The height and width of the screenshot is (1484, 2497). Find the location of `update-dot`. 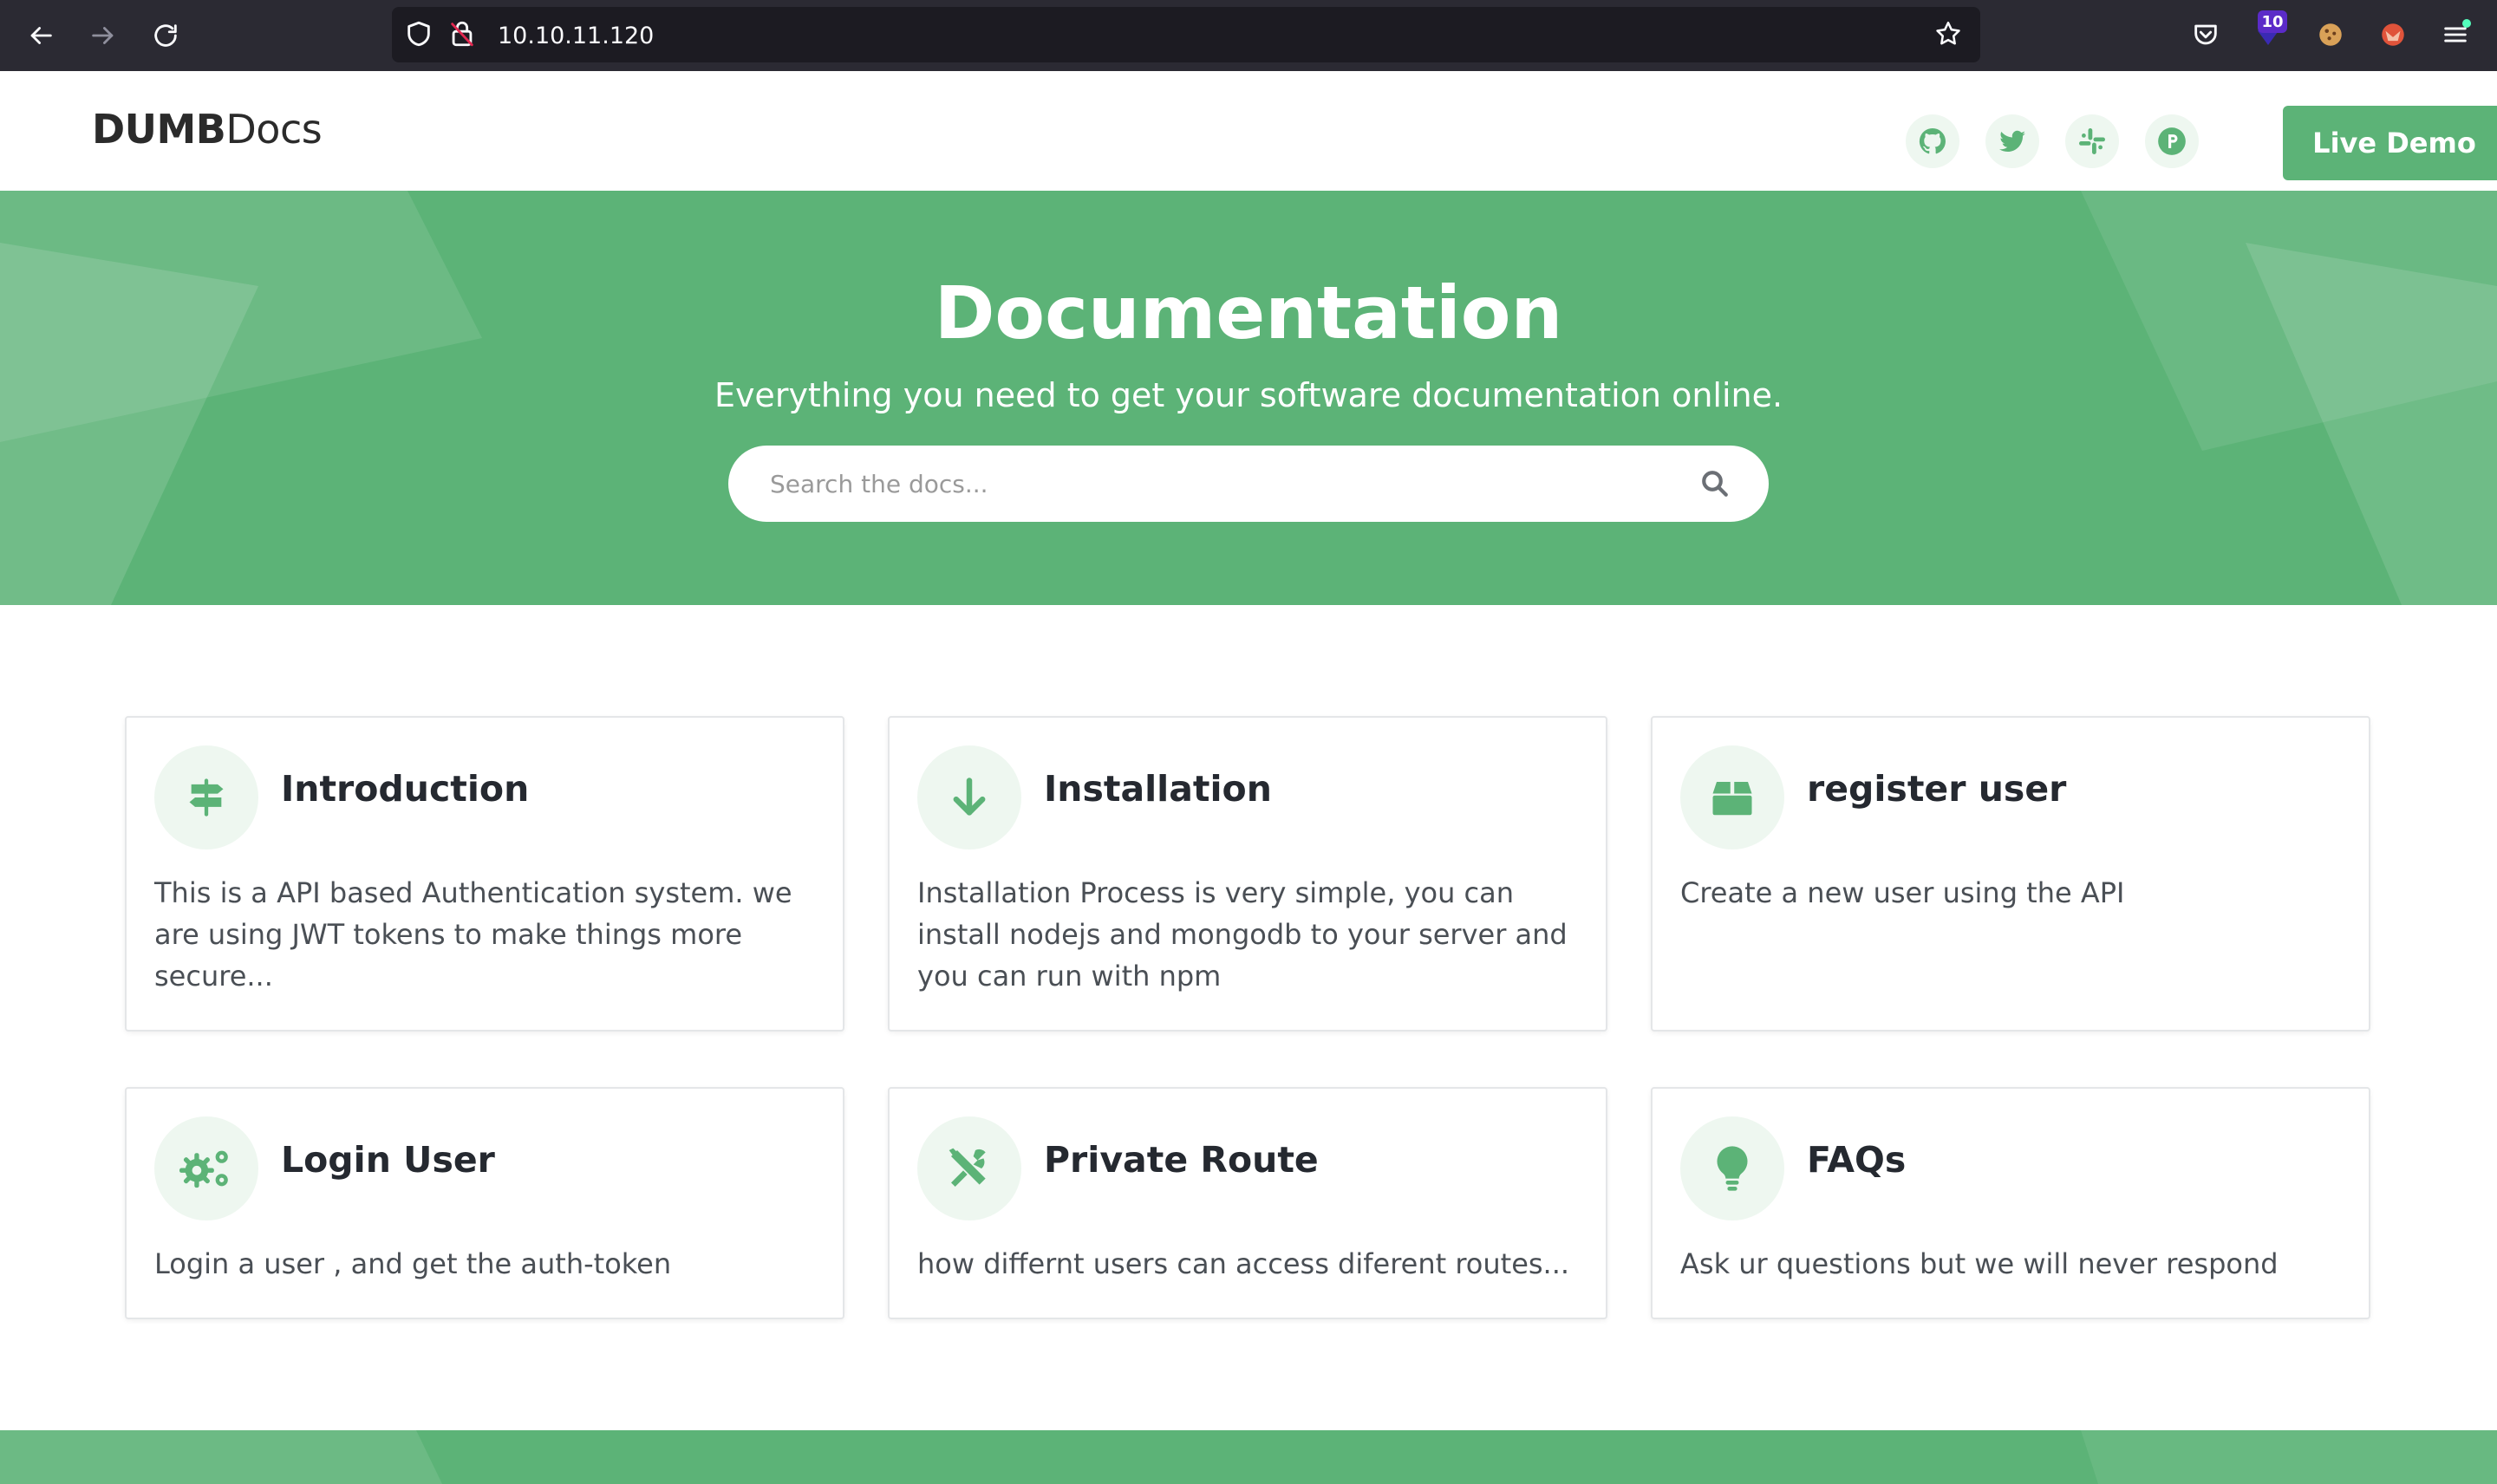

update-dot is located at coordinates (2466, 23).